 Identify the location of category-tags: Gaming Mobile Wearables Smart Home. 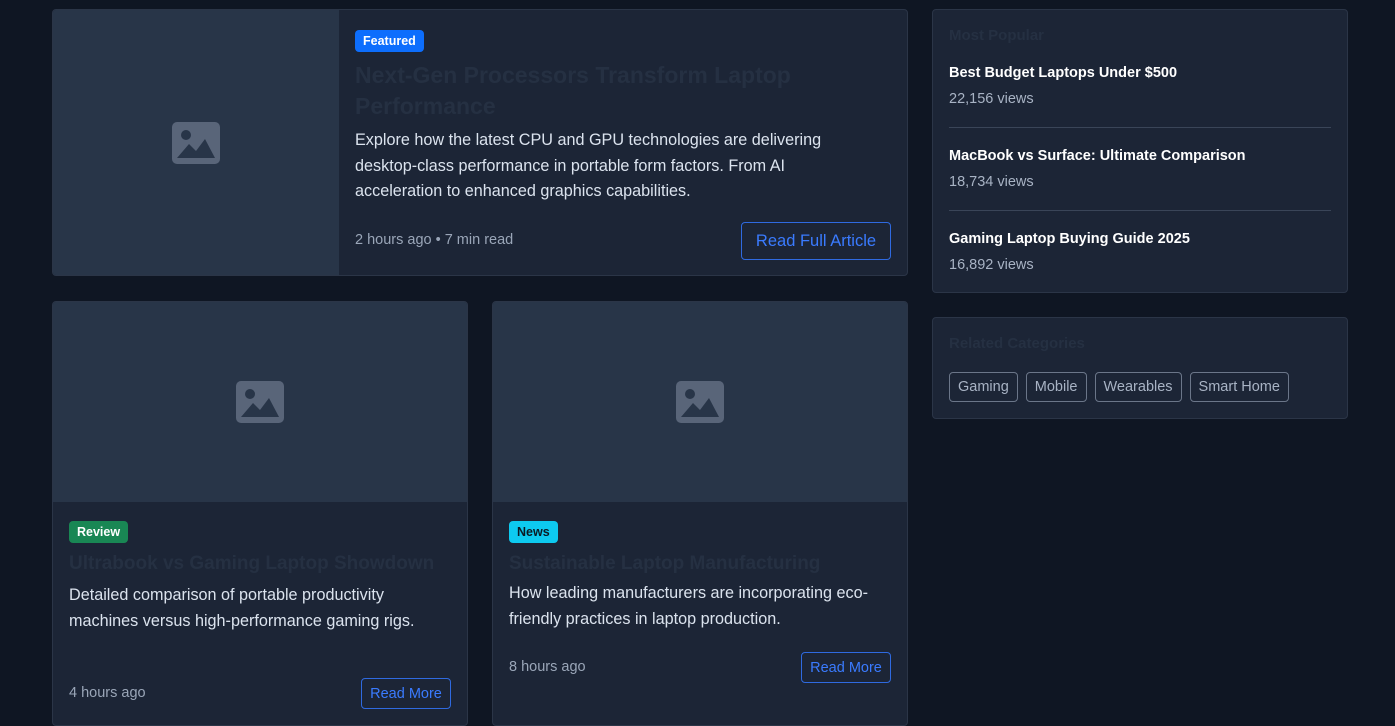
(1140, 387).